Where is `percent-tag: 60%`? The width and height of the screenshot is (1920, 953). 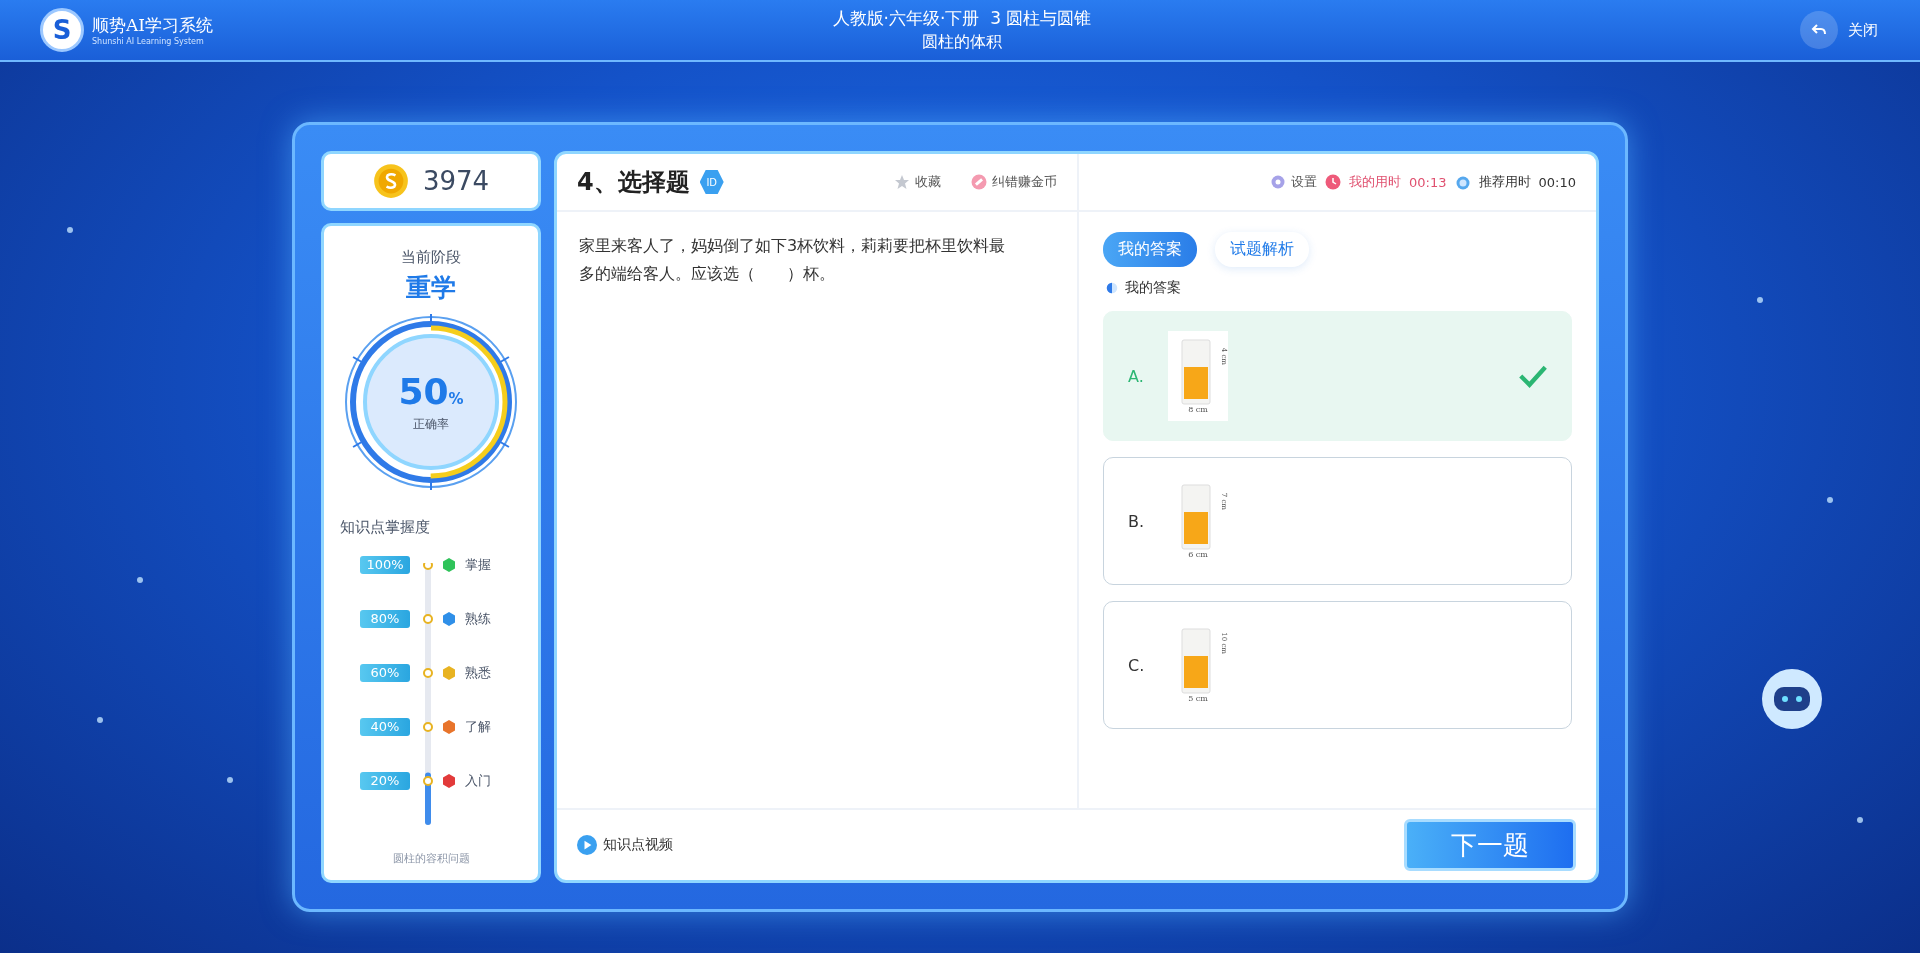 percent-tag: 60% is located at coordinates (385, 673).